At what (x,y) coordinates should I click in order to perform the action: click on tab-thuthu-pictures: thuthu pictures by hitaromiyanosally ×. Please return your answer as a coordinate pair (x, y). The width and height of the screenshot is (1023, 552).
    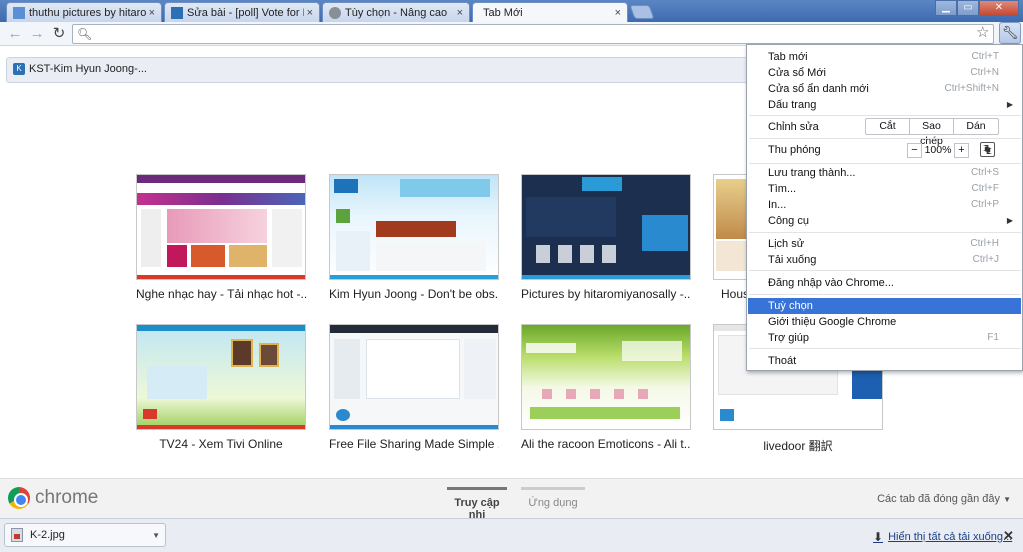
    Looking at the image, I should click on (84, 12).